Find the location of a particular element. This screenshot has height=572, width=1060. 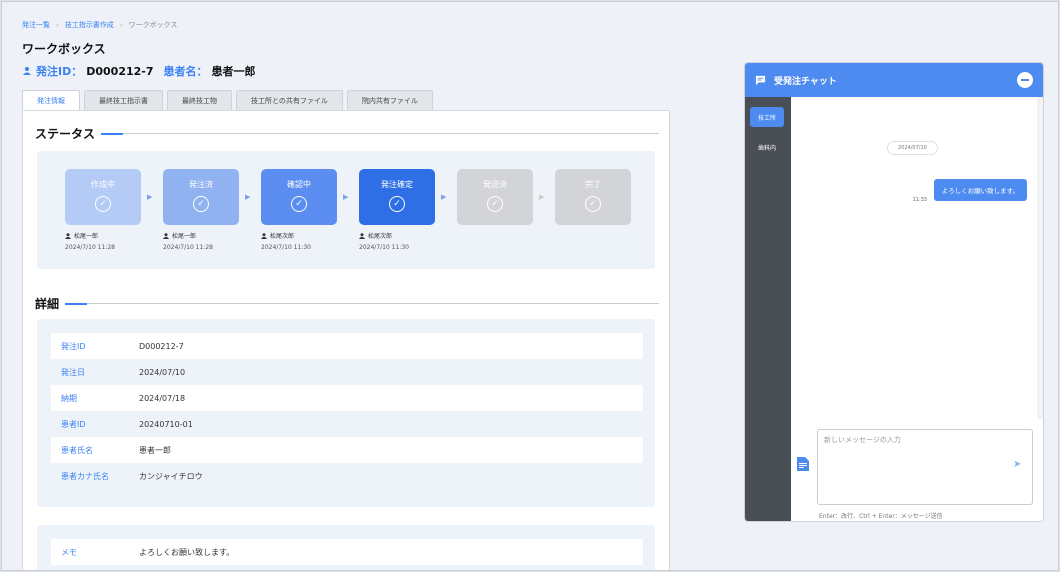

order-id-label: 発注ID： is located at coordinates (59, 71).